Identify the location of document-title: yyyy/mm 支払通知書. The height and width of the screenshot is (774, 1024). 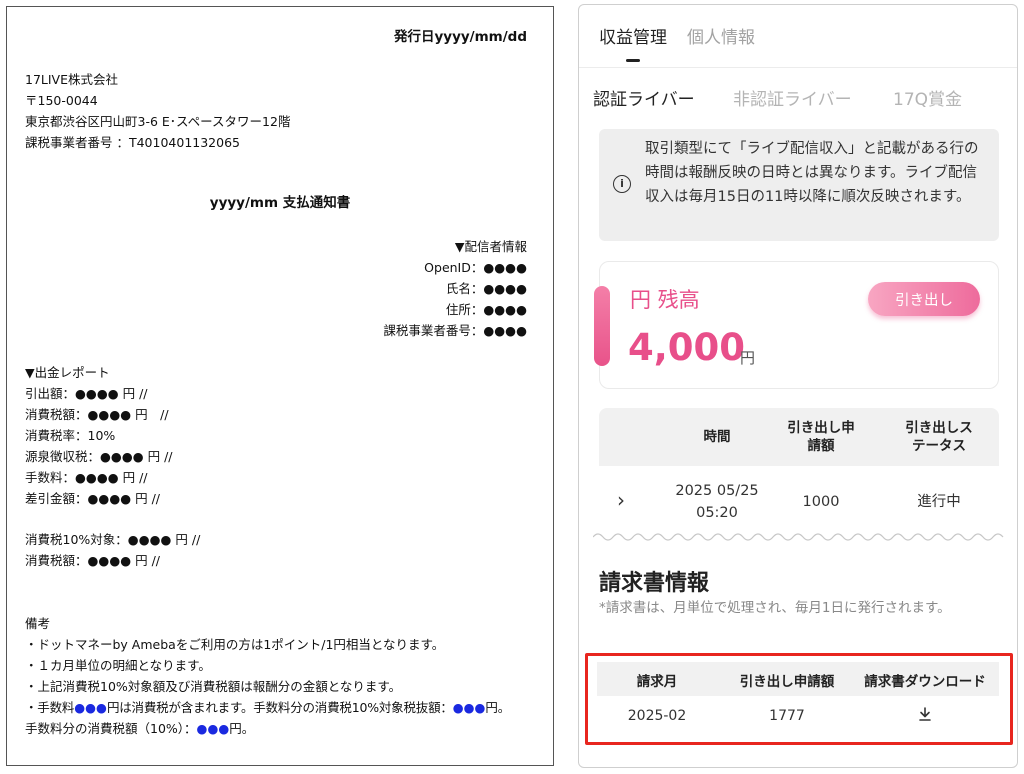
(280, 203).